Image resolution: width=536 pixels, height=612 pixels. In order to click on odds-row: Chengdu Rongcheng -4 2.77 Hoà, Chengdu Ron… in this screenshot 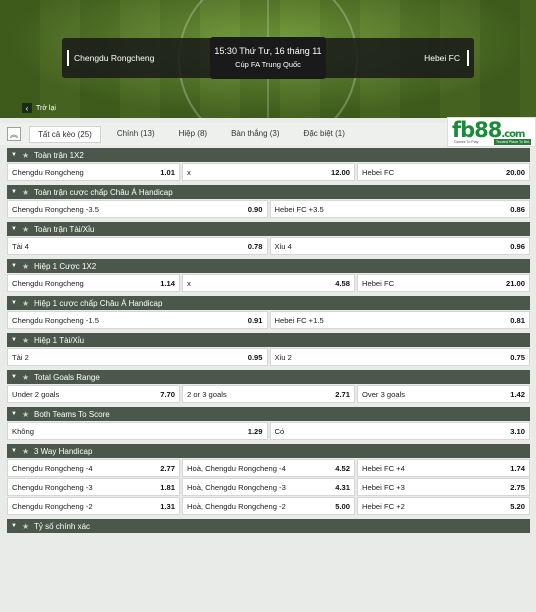, I will do `click(268, 468)`.